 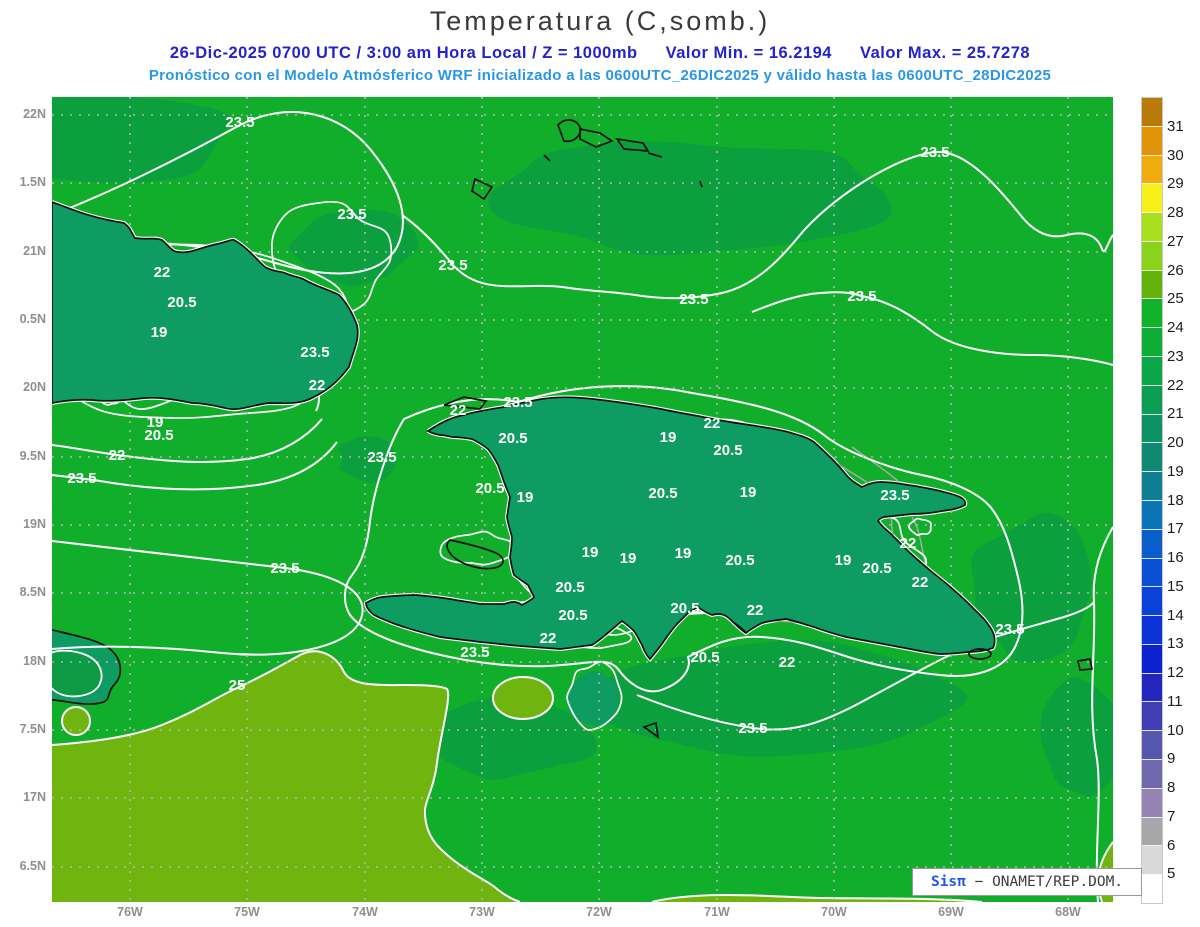 I want to click on colorbar-number: 31, so click(x=1175, y=126).